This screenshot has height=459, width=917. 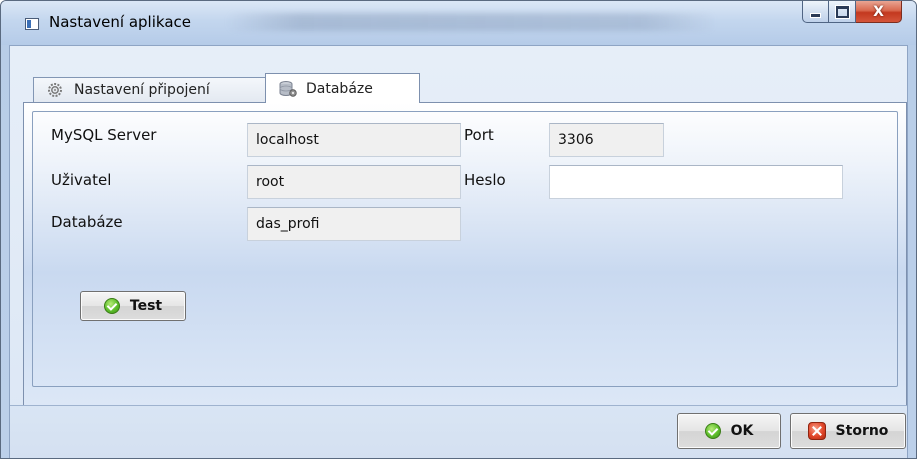 I want to click on maximize-icon, so click(x=842, y=11).